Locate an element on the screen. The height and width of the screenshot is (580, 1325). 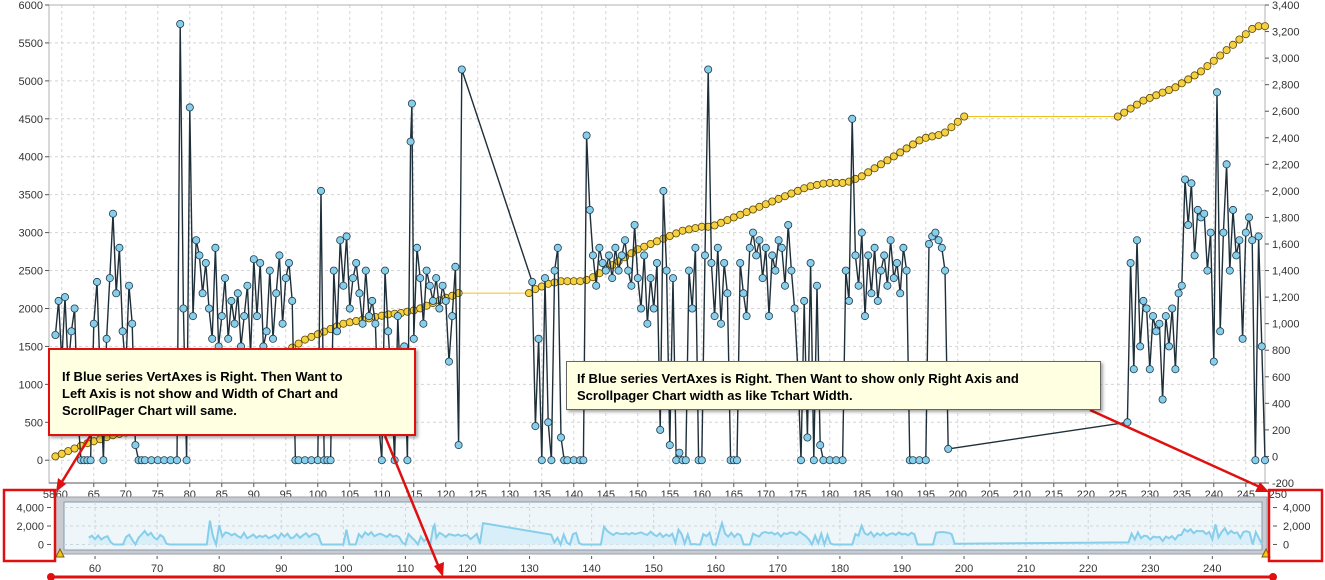
right-axis-tick-label: 1,000 is located at coordinates (1286, 325).